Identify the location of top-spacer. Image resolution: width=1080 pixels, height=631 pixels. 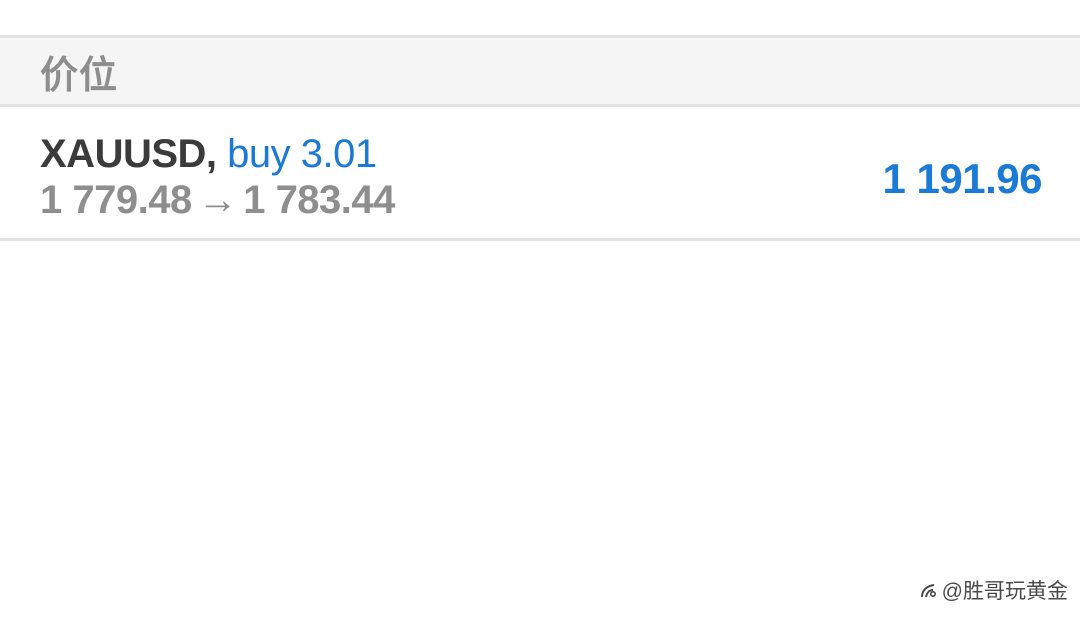
(540, 19).